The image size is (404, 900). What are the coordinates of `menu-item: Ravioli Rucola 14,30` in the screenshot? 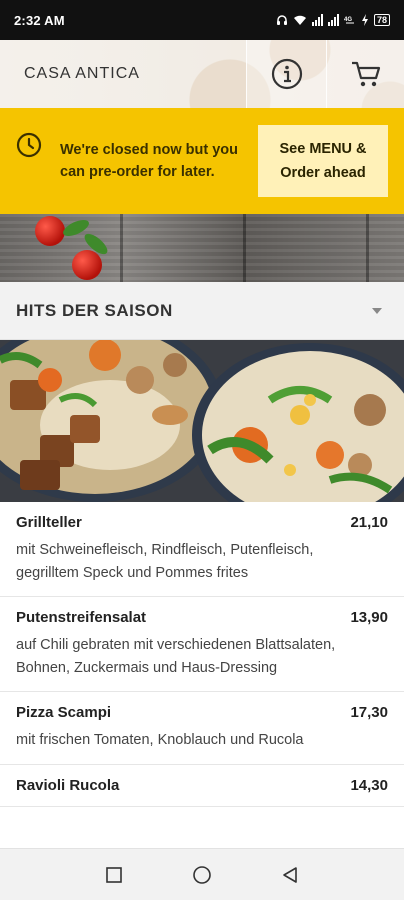 It's located at (202, 786).